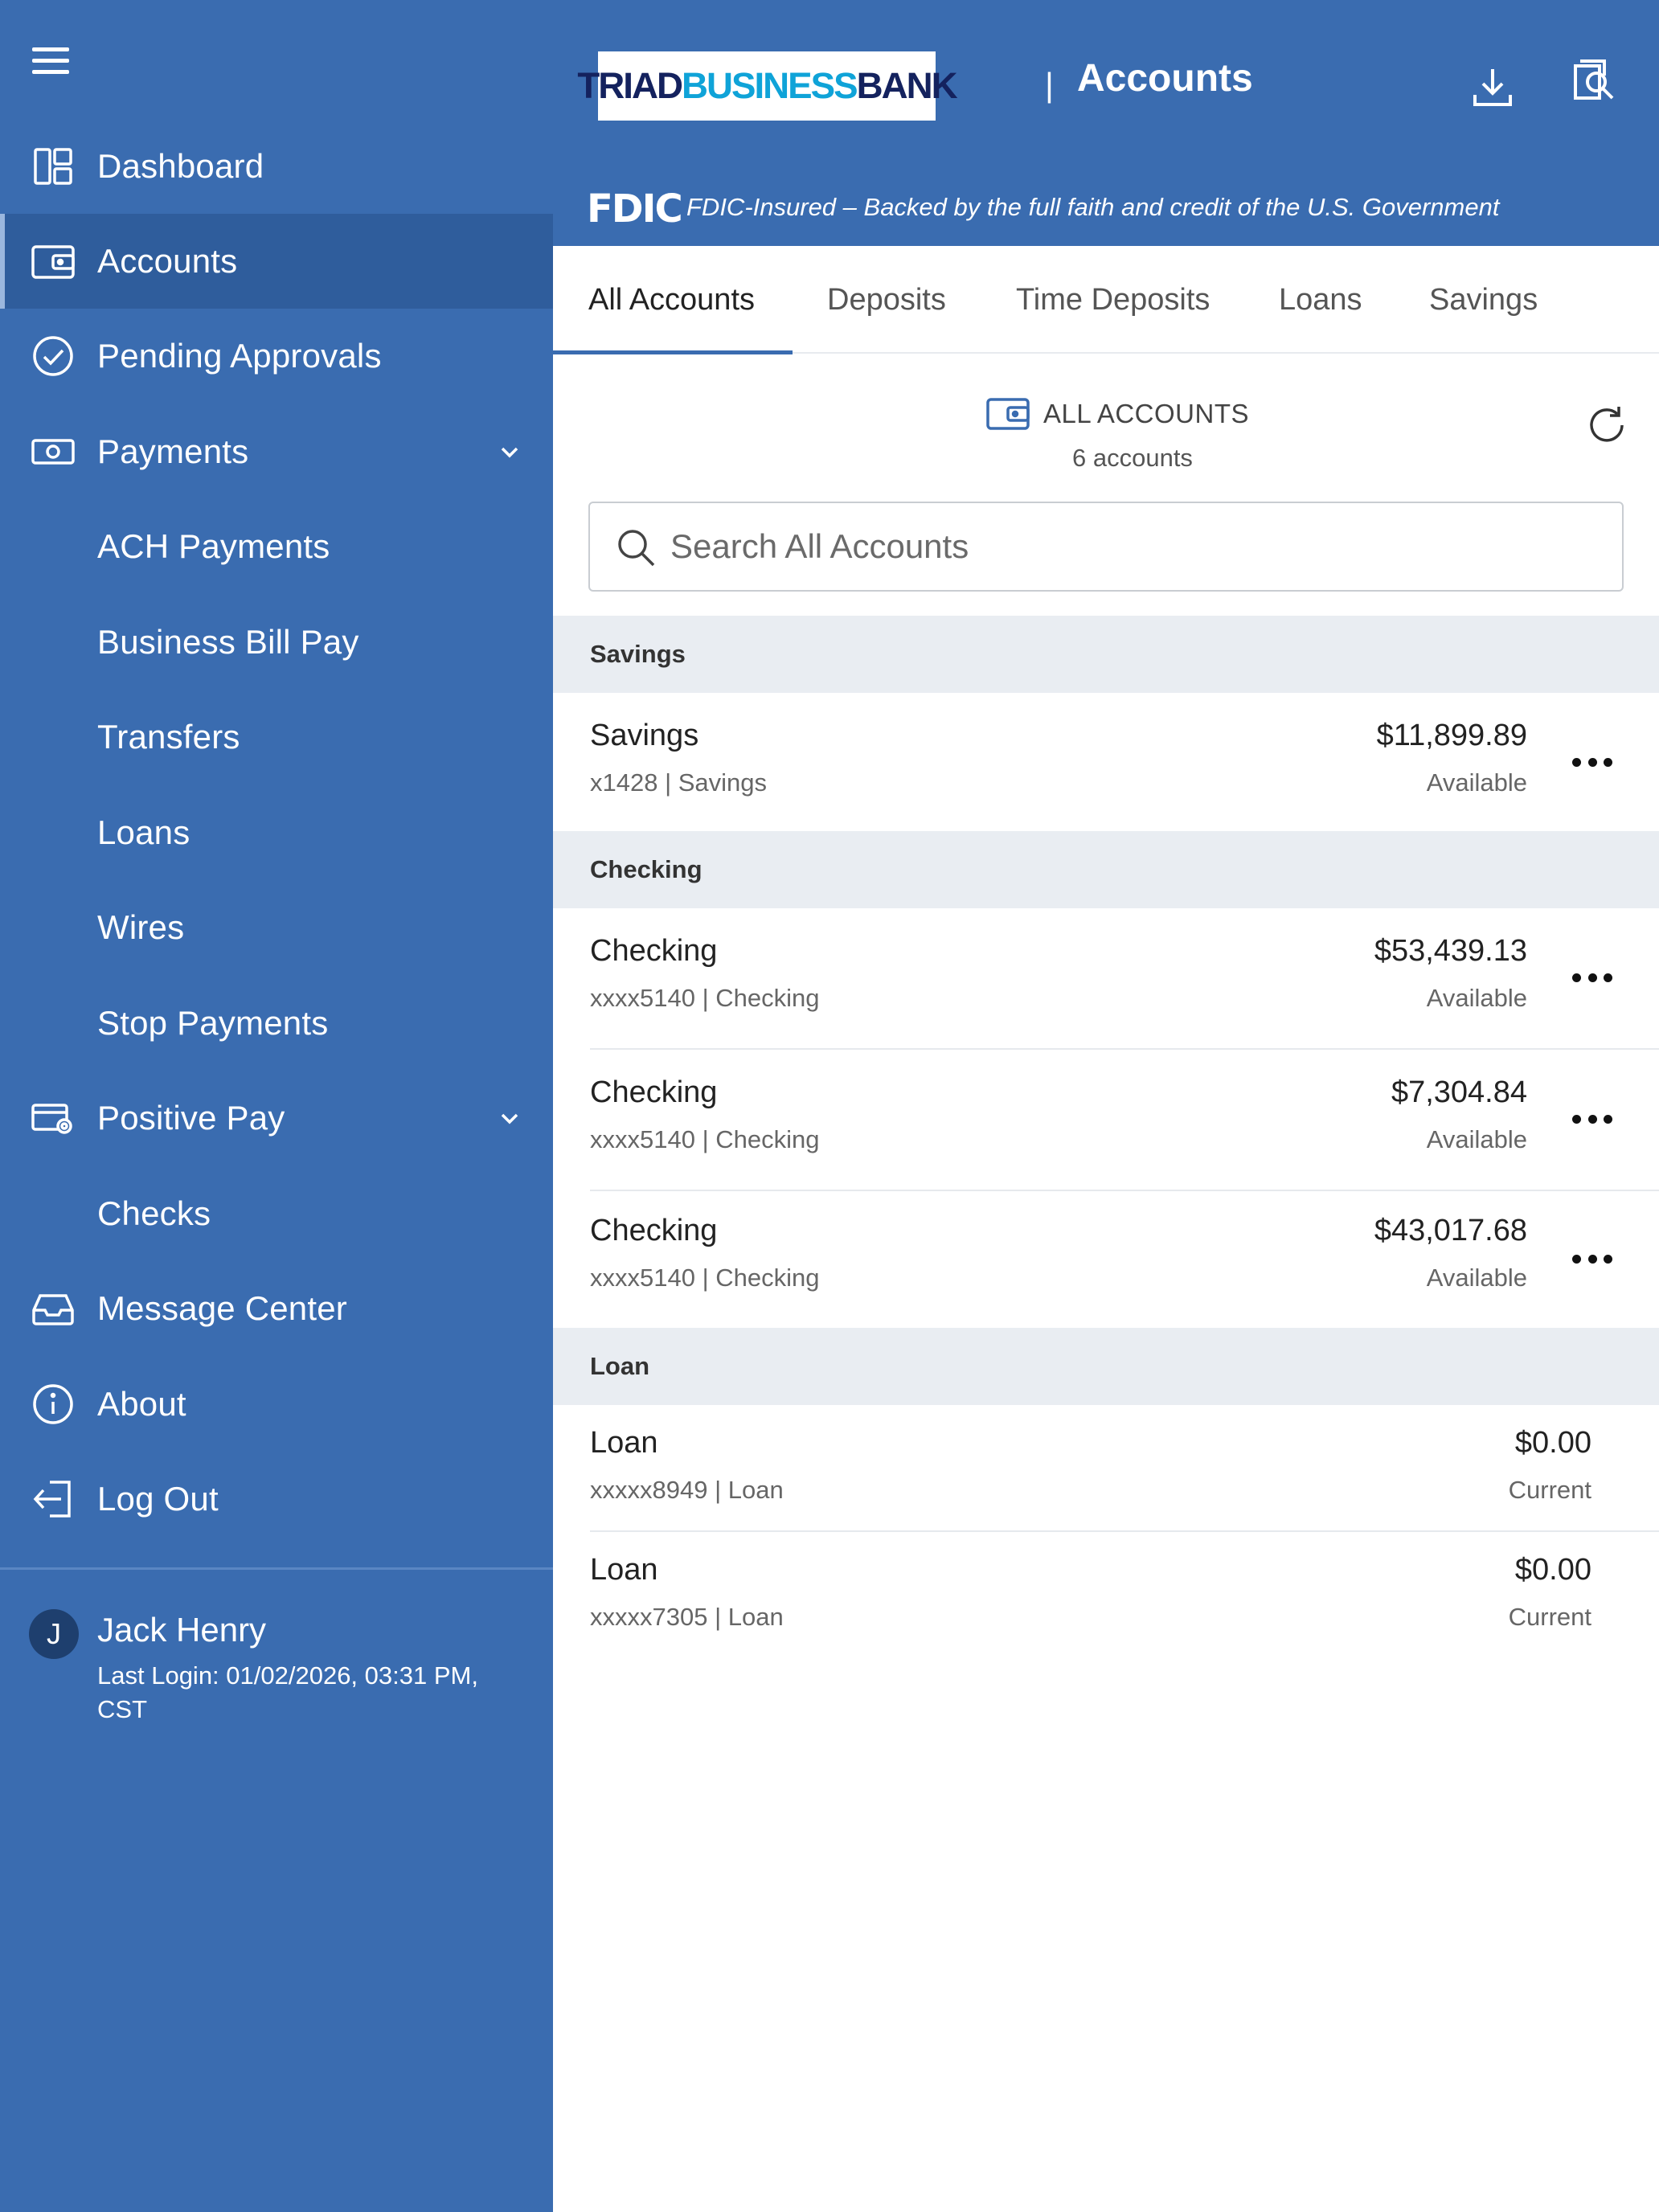 Image resolution: width=1659 pixels, height=2212 pixels. What do you see at coordinates (143, 832) in the screenshot?
I see `sidebar-item-label: Loans` at bounding box center [143, 832].